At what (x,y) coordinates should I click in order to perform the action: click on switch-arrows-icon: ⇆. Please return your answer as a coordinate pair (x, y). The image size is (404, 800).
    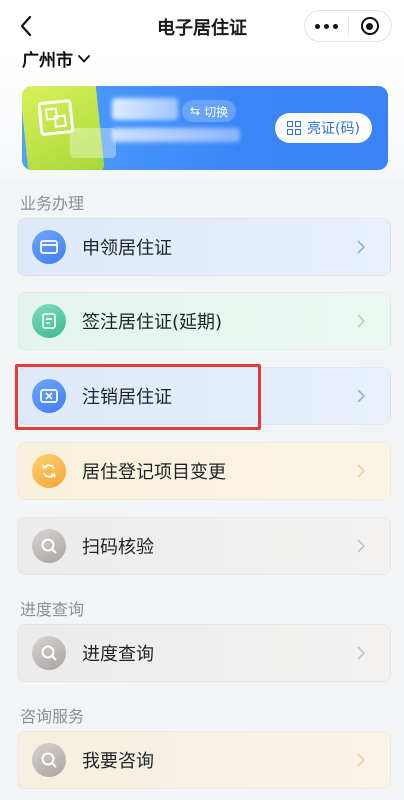
    Looking at the image, I should click on (195, 111).